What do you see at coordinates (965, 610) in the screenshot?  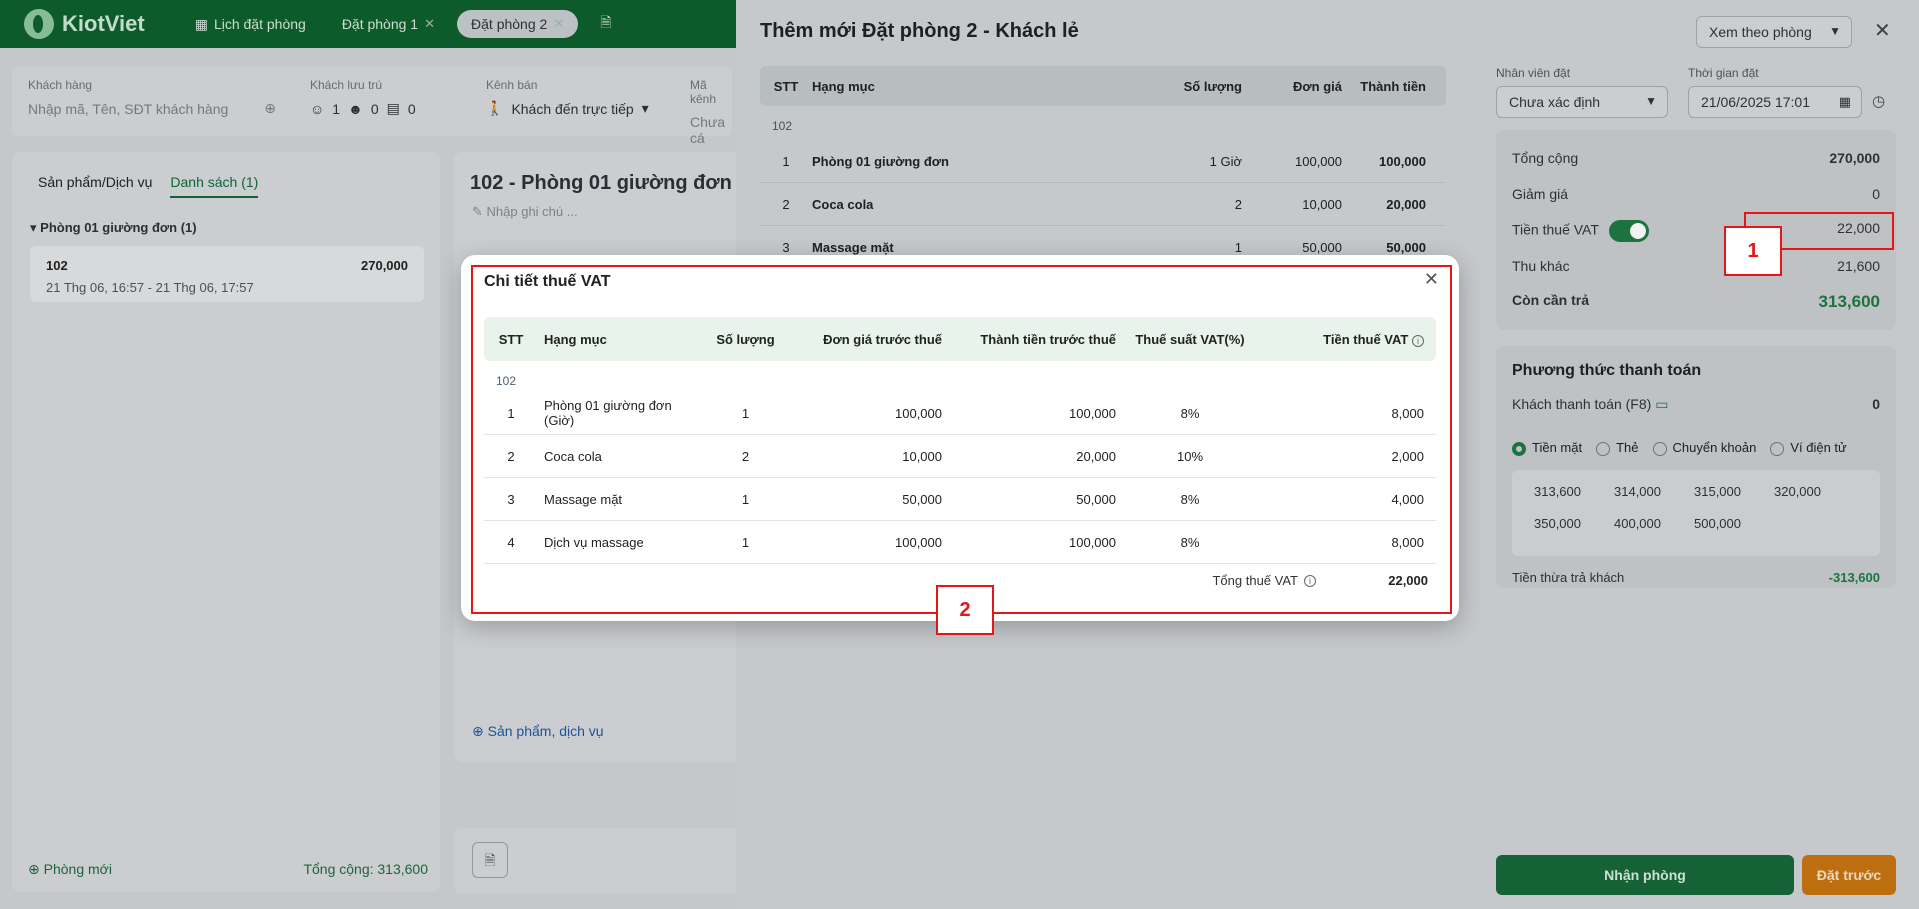 I see `annotation-label-2: 2` at bounding box center [965, 610].